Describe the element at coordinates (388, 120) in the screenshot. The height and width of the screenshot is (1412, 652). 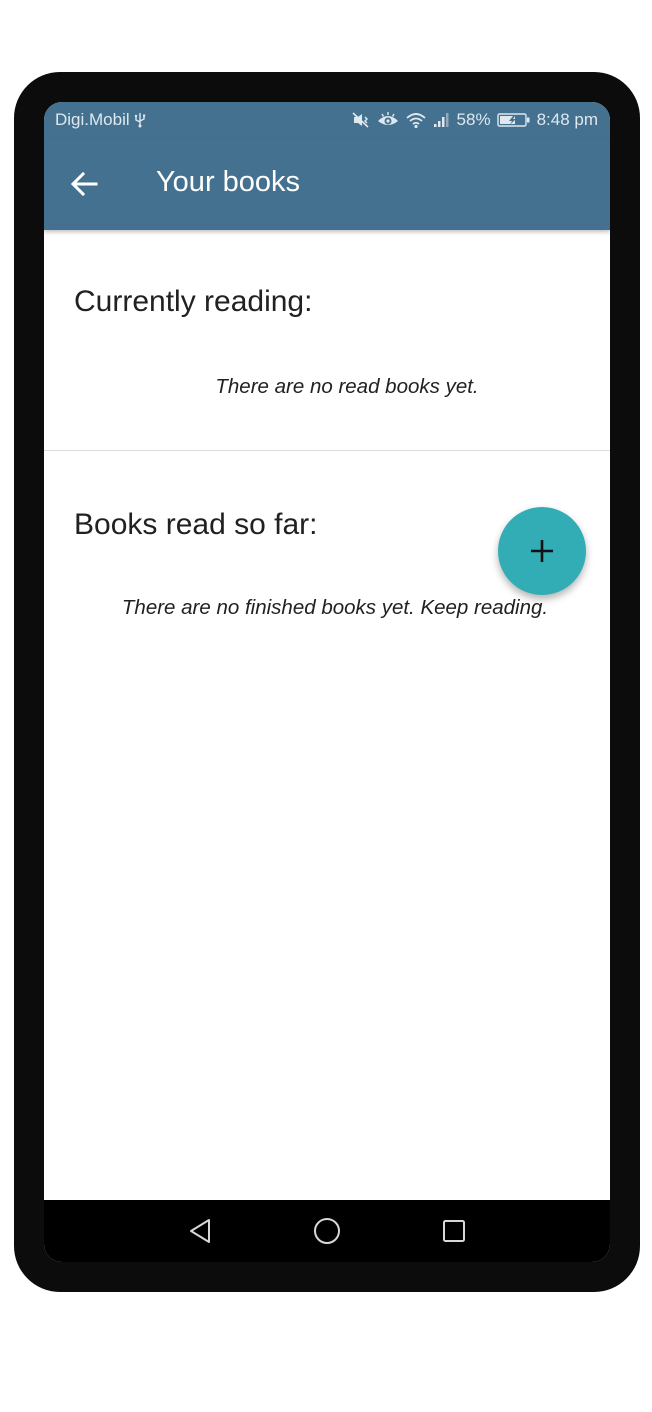
I see `eye-comfort-icon` at that location.